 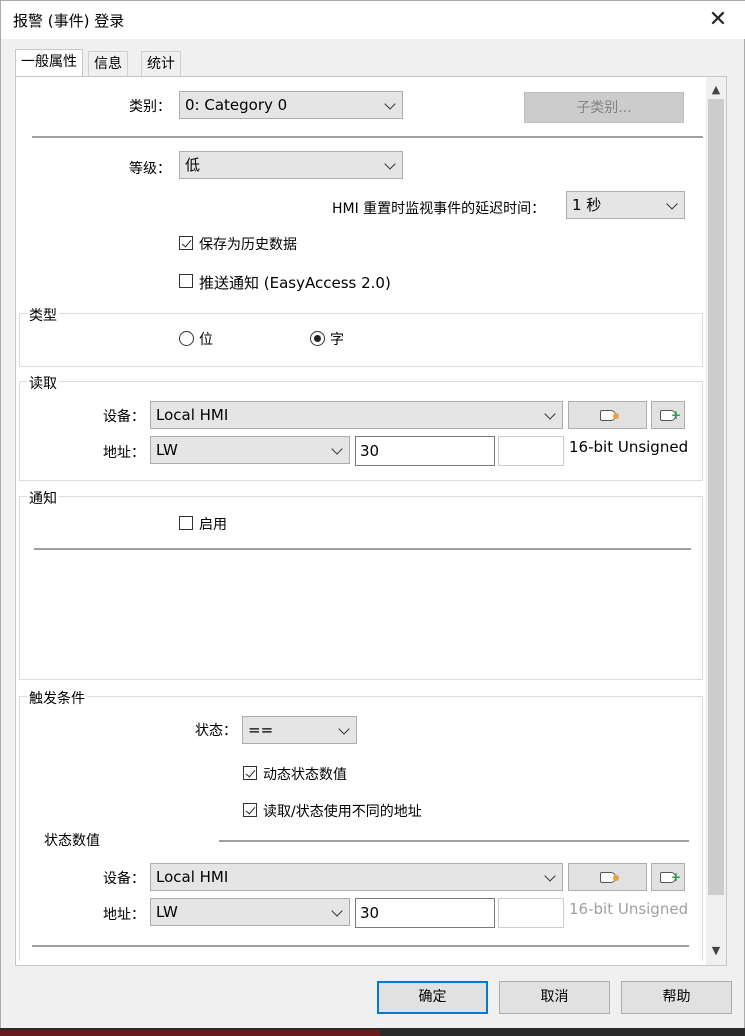 What do you see at coordinates (361, 431) in the screenshot?
I see `read-group` at bounding box center [361, 431].